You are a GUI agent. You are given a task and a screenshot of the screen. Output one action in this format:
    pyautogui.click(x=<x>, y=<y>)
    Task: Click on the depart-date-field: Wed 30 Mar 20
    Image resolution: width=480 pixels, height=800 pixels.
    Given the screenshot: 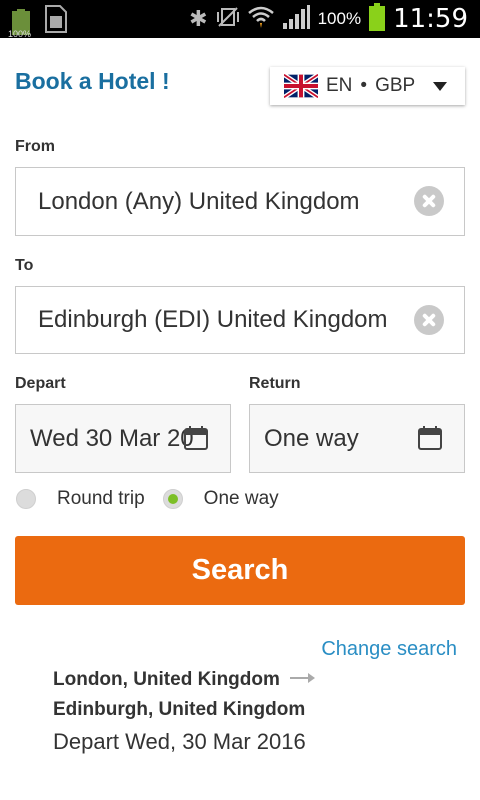 What is the action you would take?
    pyautogui.click(x=123, y=438)
    